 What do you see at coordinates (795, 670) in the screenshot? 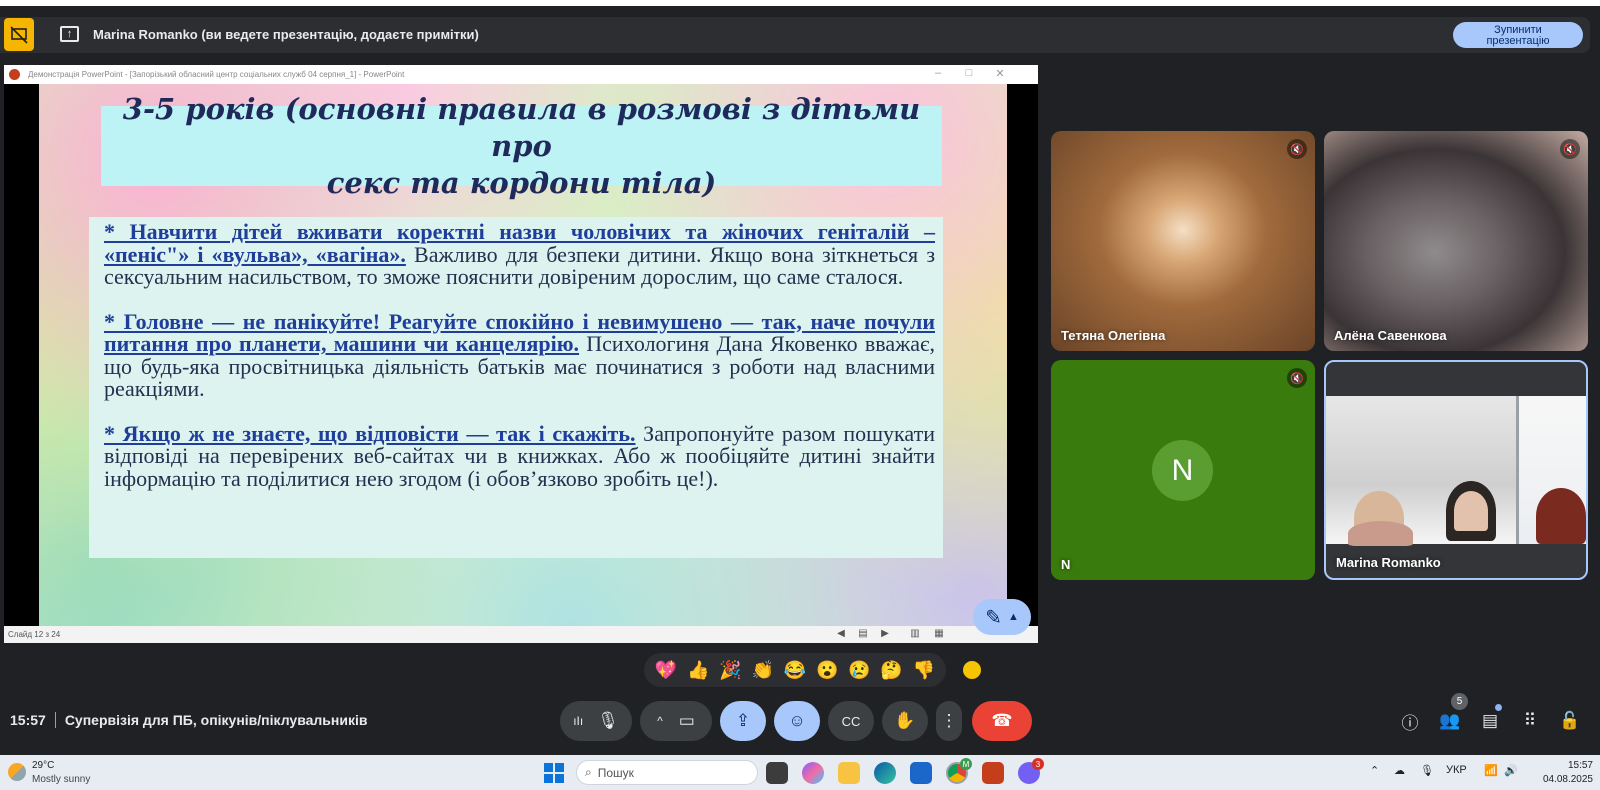
I see `reaction-laugh: 😂` at bounding box center [795, 670].